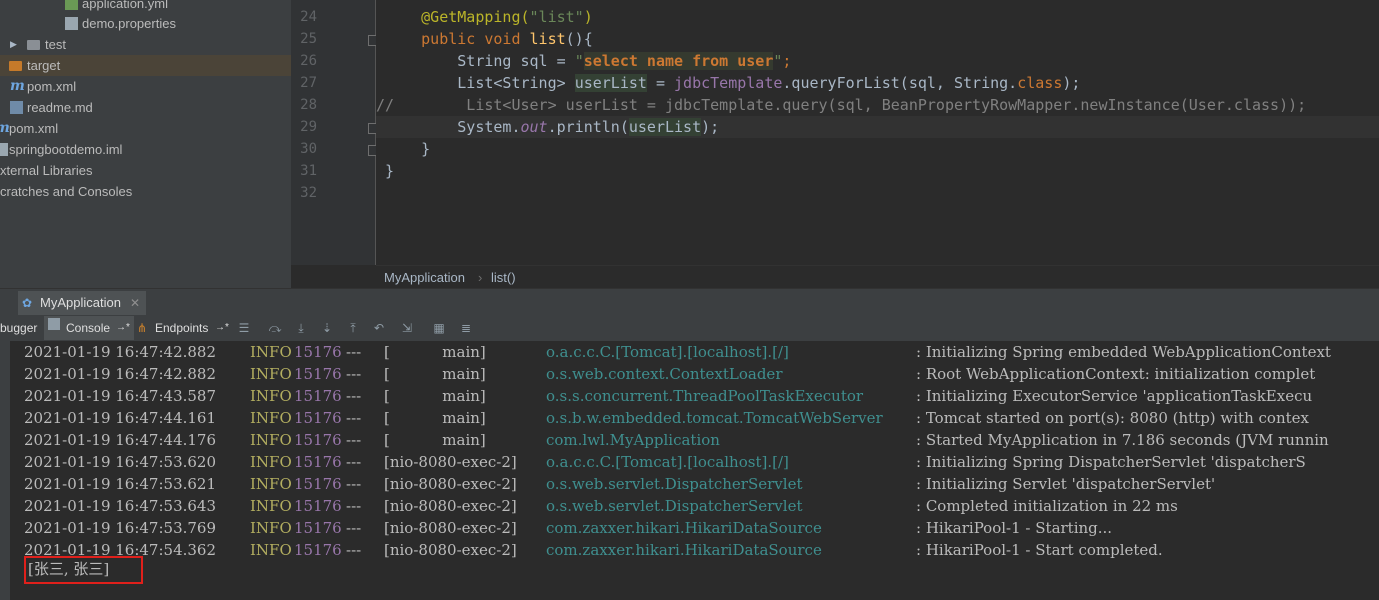 This screenshot has width=1379, height=600. What do you see at coordinates (145, 86) in the screenshot?
I see `tree-item-pom-xml-module: m pom.xml` at bounding box center [145, 86].